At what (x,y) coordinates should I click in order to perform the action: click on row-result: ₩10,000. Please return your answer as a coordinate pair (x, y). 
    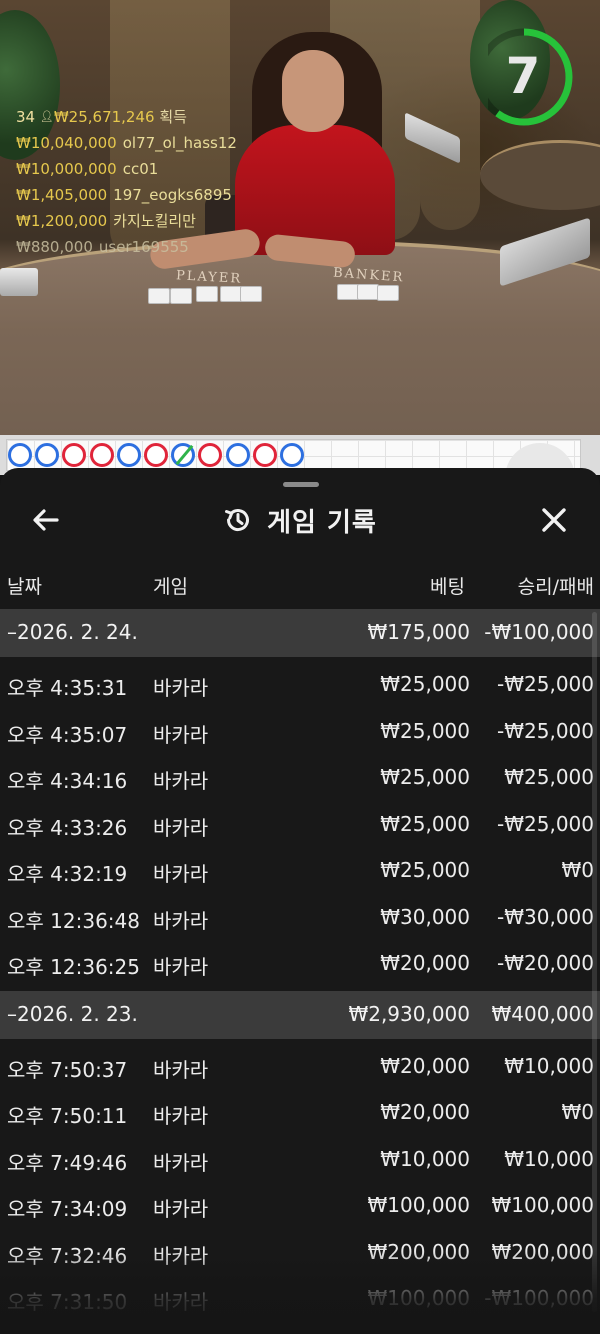
    Looking at the image, I should click on (549, 1158).